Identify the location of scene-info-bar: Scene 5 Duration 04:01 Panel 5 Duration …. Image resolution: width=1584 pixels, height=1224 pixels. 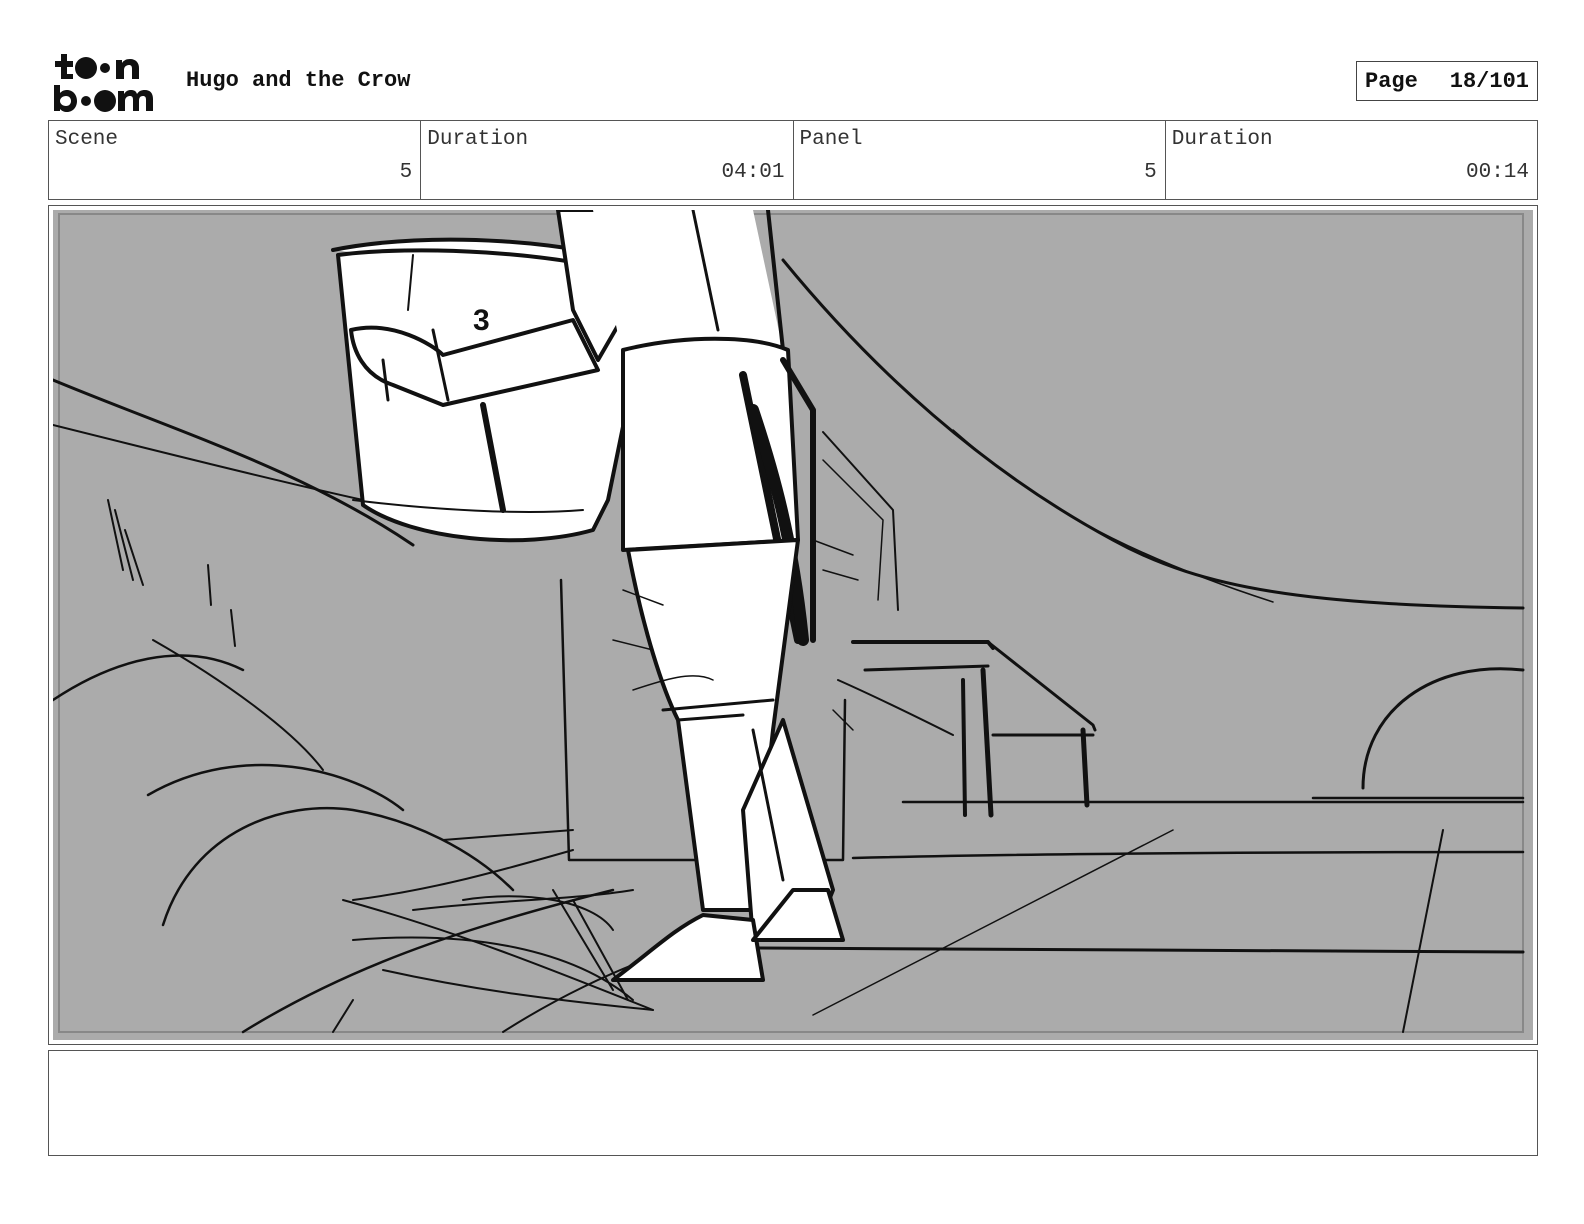
(793, 160).